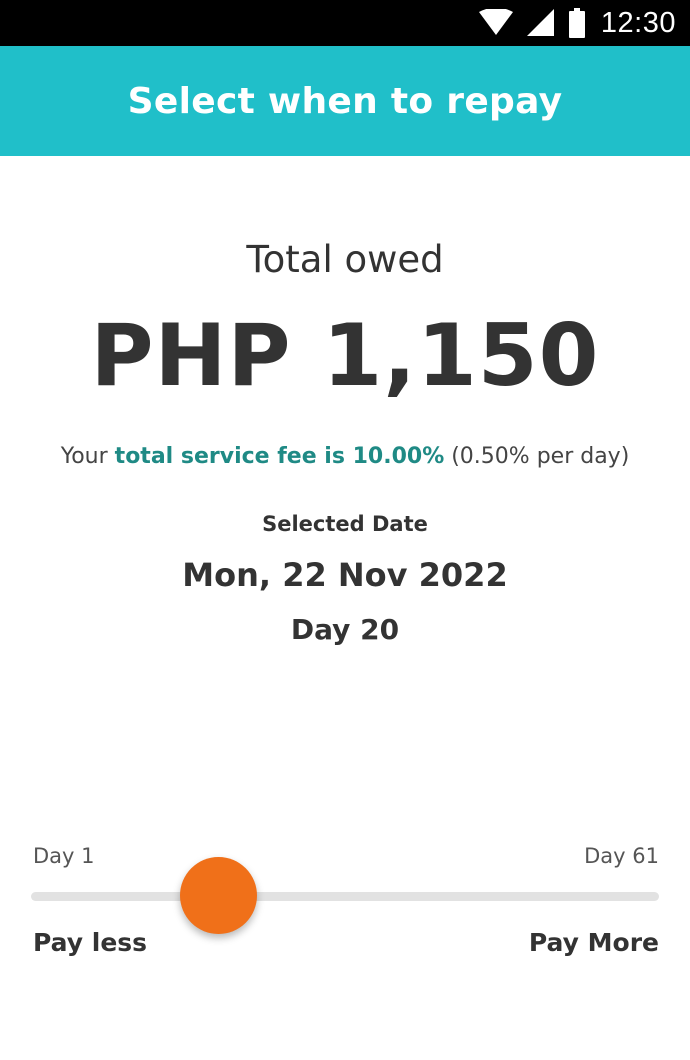  Describe the element at coordinates (593, 942) in the screenshot. I see `pay-more-label: Pay More` at that location.